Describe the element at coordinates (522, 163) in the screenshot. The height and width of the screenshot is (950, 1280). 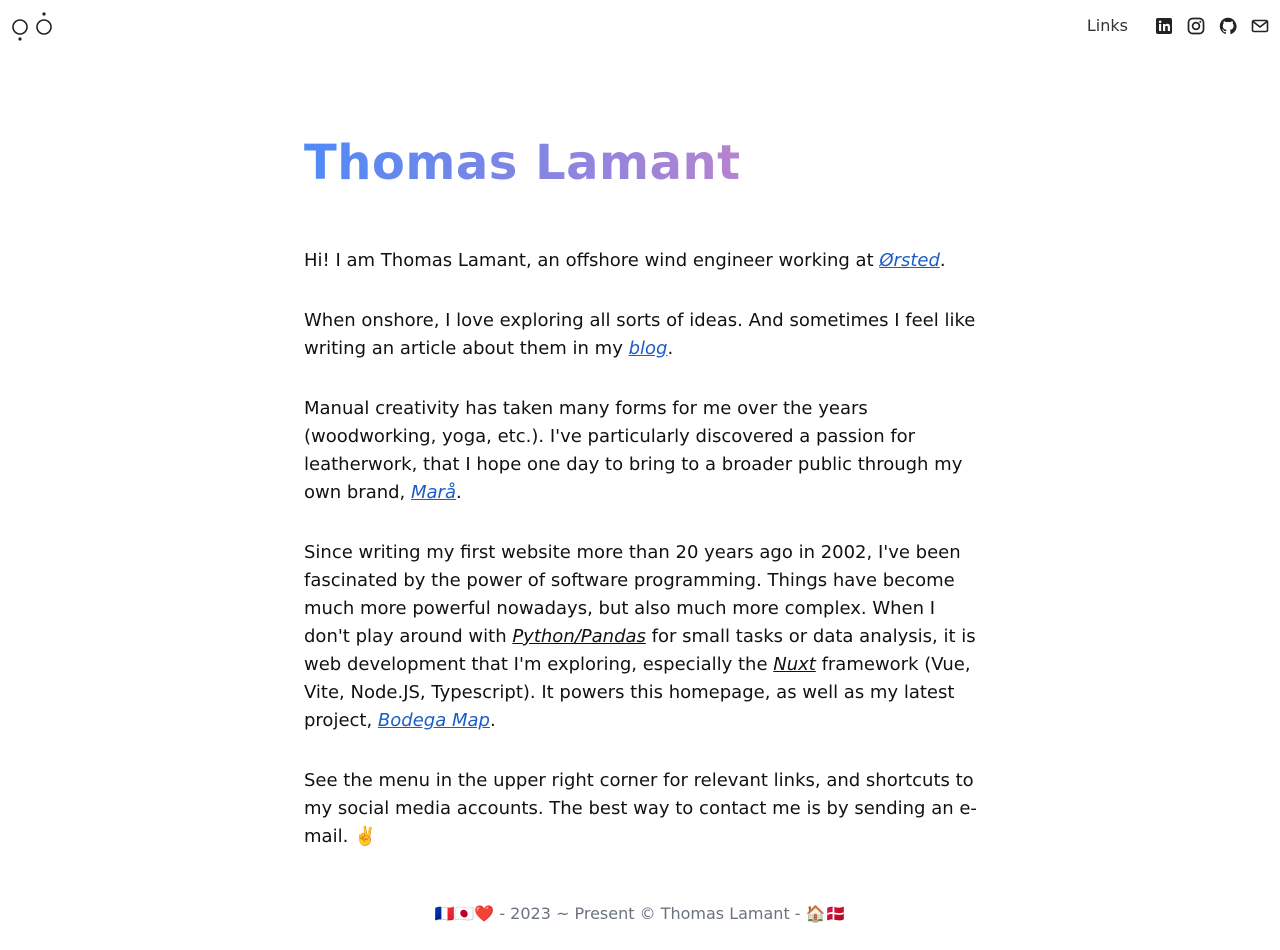
I see `page-title: Thomas Lamant` at that location.